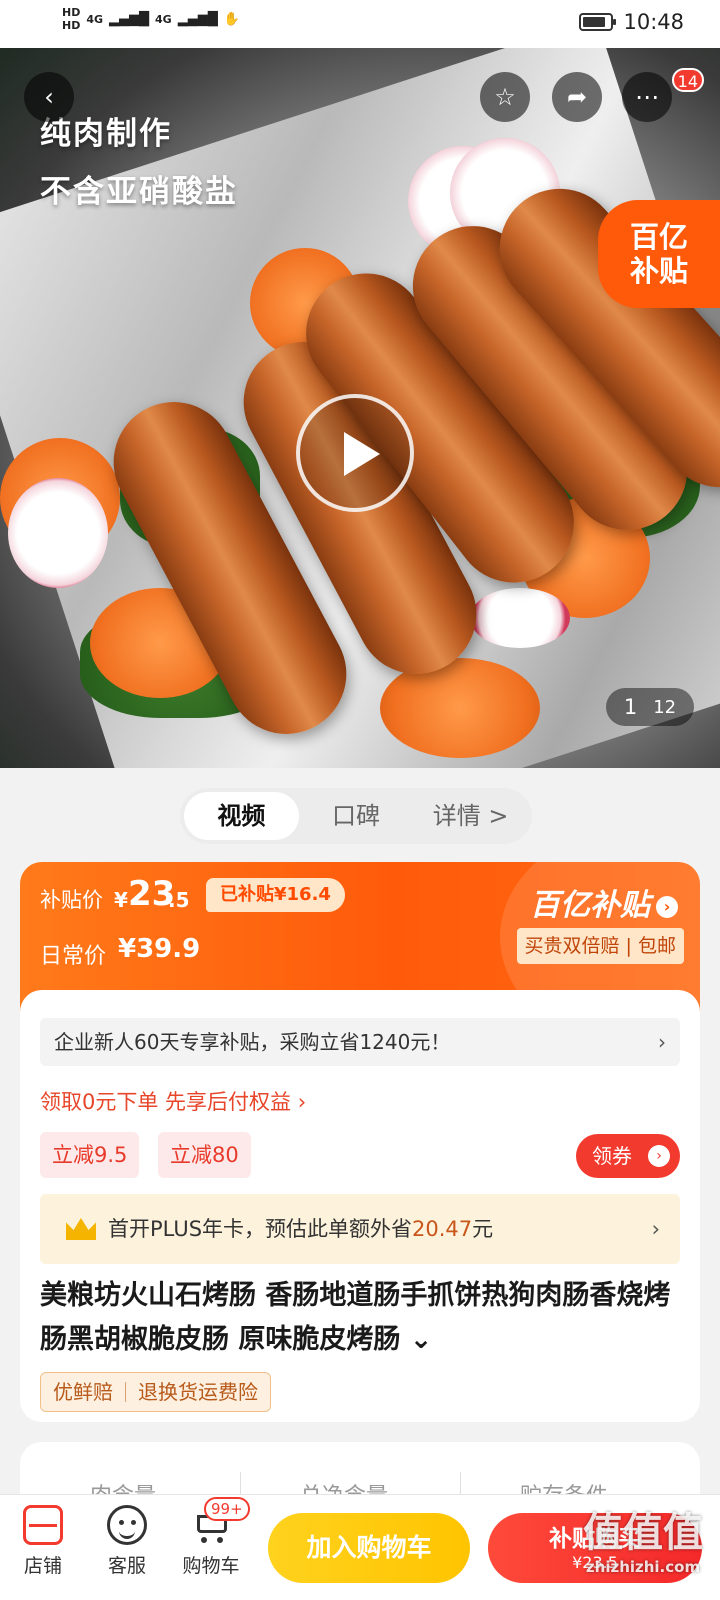 The height and width of the screenshot is (1600, 720). What do you see at coordinates (71, 25) in the screenshot?
I see `hd-indicator-2: HD` at bounding box center [71, 25].